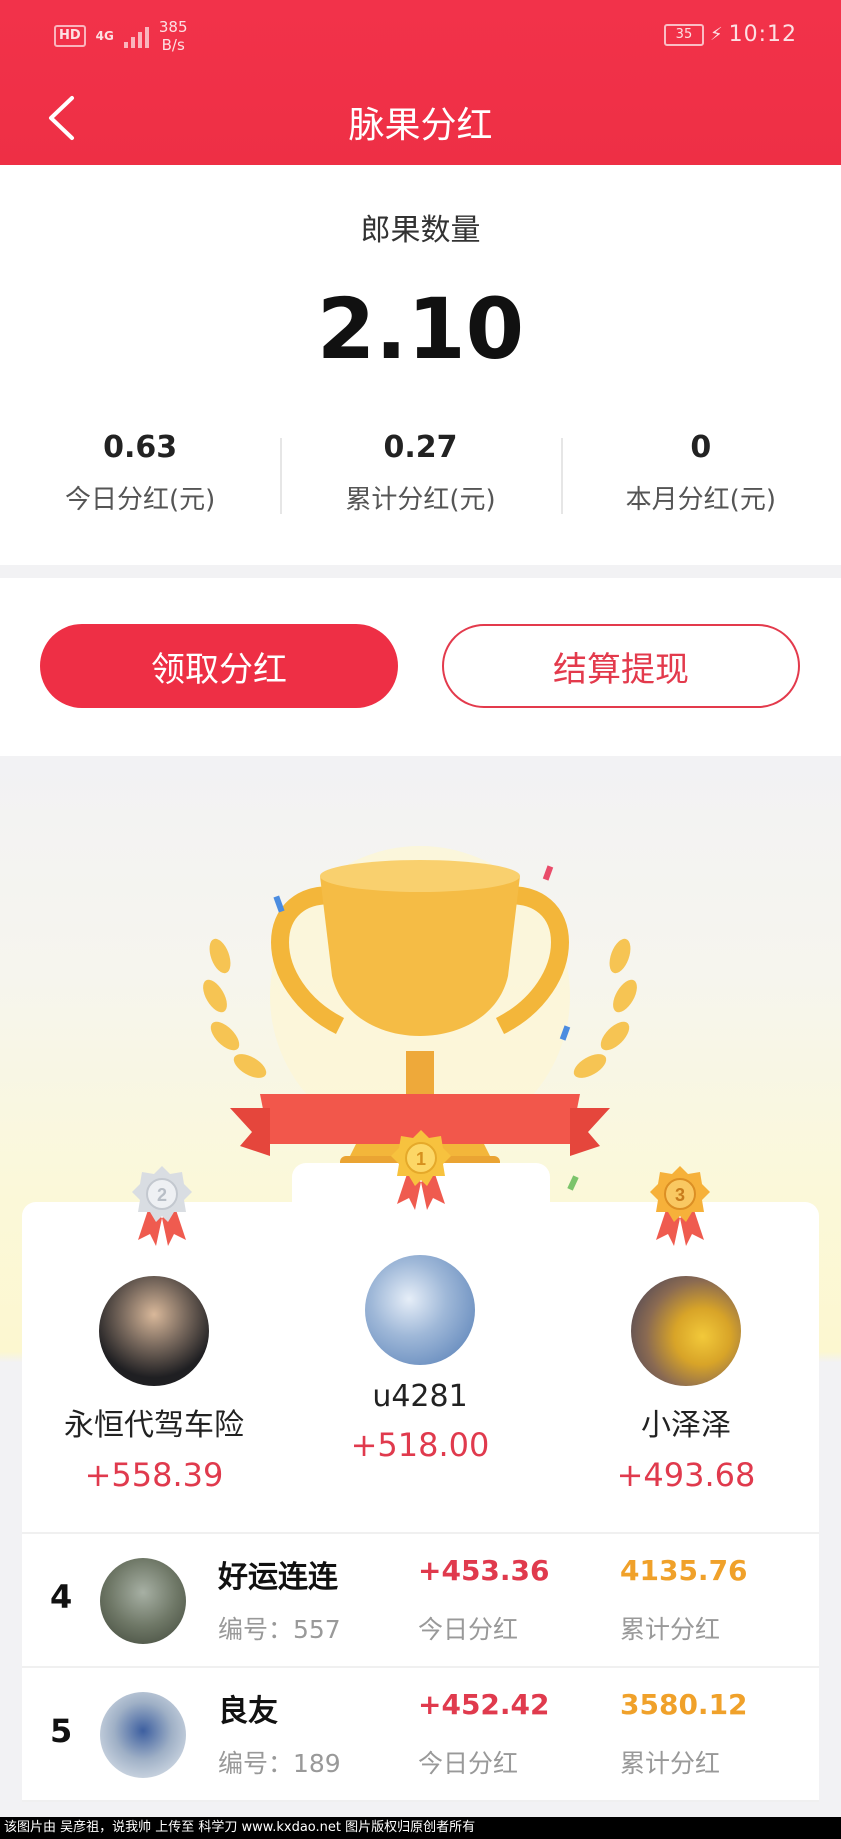  I want to click on speed-unit: B/s, so click(173, 45).